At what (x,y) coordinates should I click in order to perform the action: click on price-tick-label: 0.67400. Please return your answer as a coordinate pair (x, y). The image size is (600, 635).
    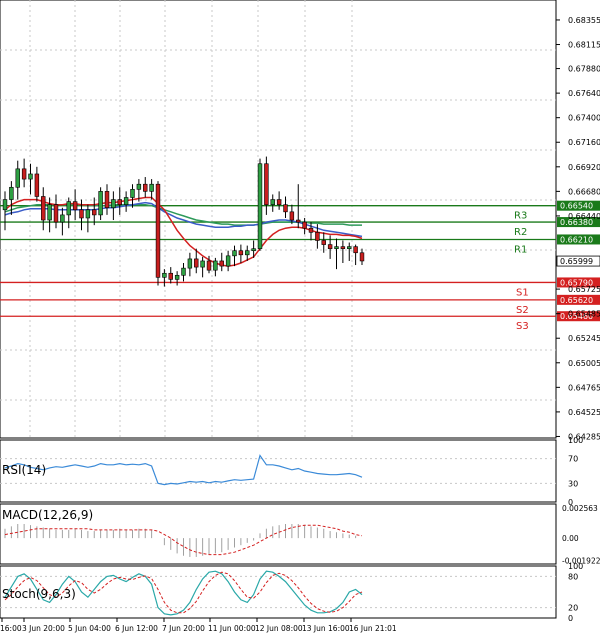
    Looking at the image, I should click on (584, 118).